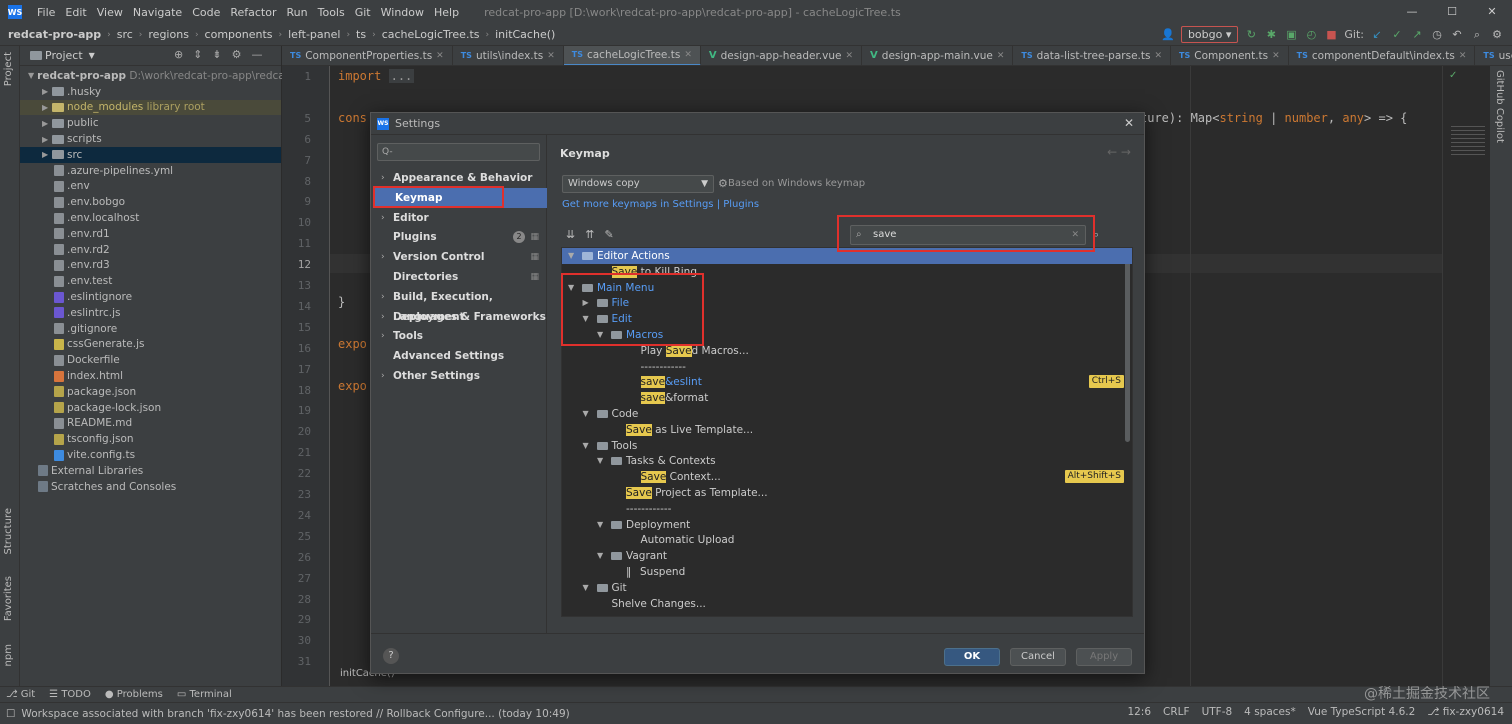  What do you see at coordinates (1104, 657) in the screenshot?
I see `apply-button: Apply` at bounding box center [1104, 657].